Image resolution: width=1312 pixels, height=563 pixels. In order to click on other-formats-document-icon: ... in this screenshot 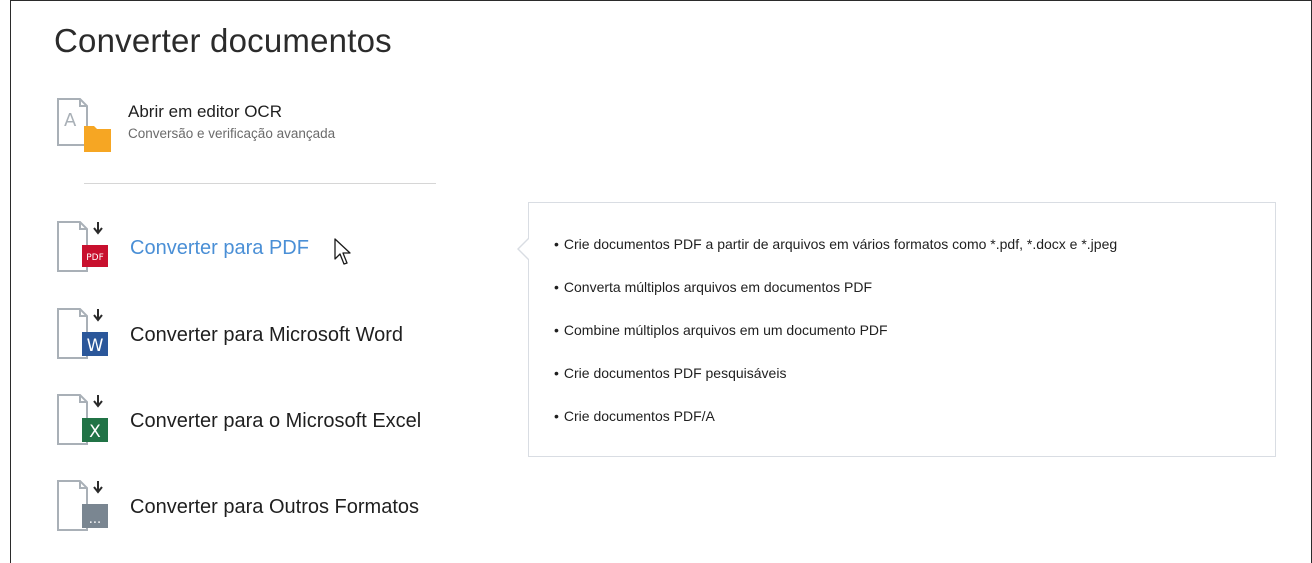, I will do `click(83, 507)`.